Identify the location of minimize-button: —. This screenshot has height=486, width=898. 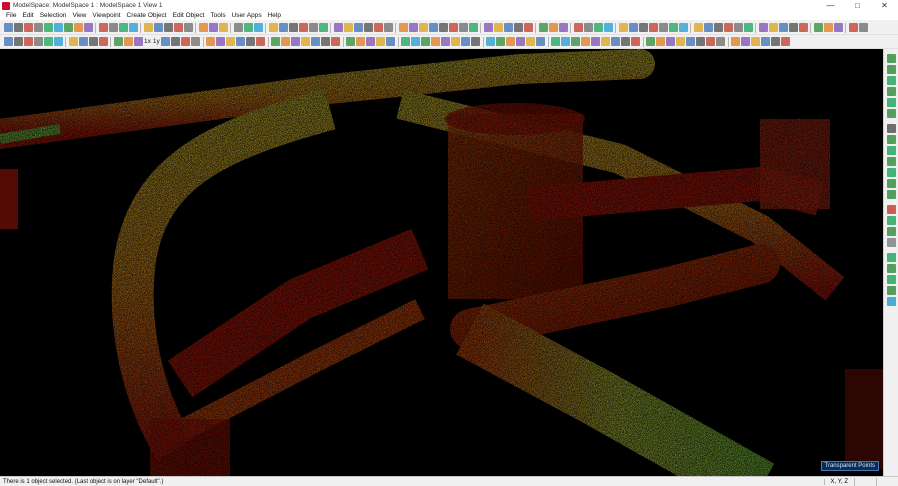
(830, 5).